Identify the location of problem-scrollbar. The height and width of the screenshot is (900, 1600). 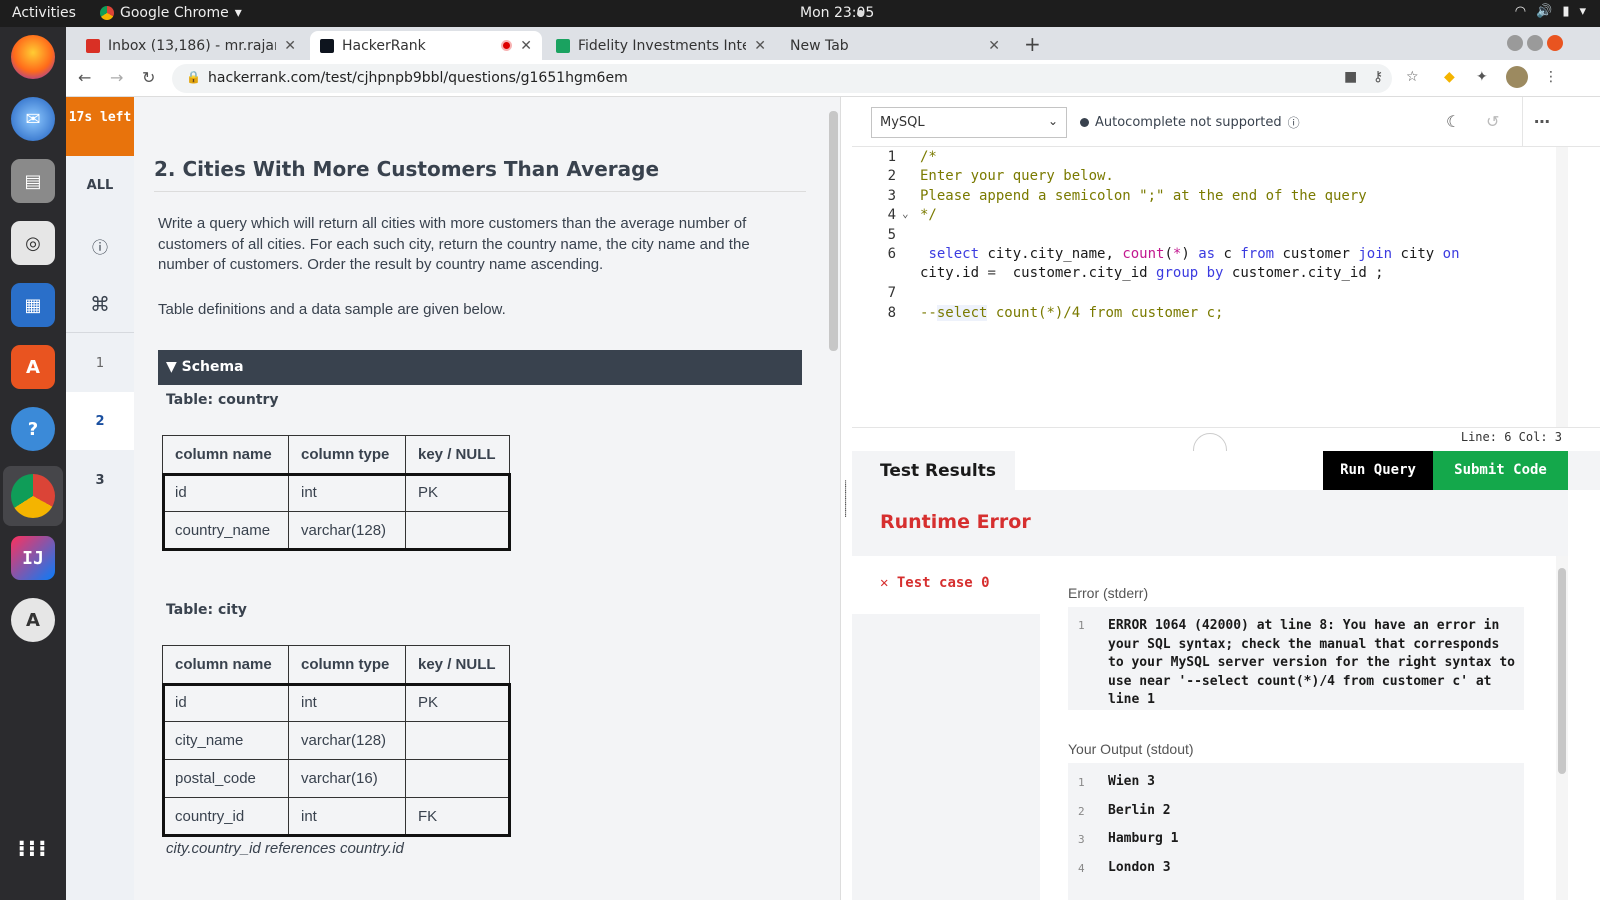
(834, 498).